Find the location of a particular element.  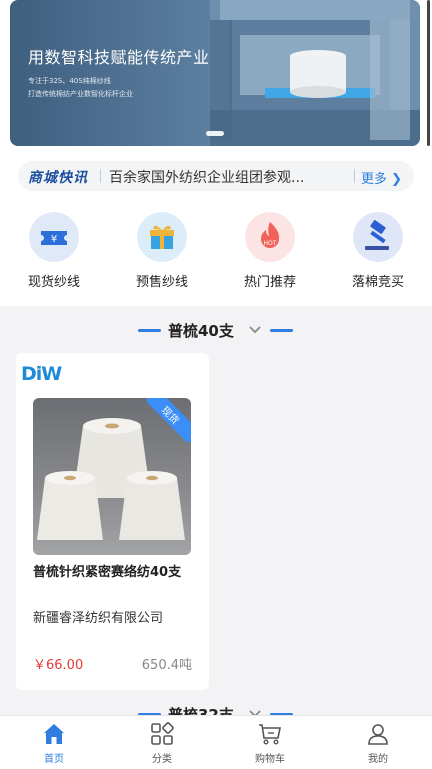

ticket-yen-icon: ¥ is located at coordinates (54, 237).